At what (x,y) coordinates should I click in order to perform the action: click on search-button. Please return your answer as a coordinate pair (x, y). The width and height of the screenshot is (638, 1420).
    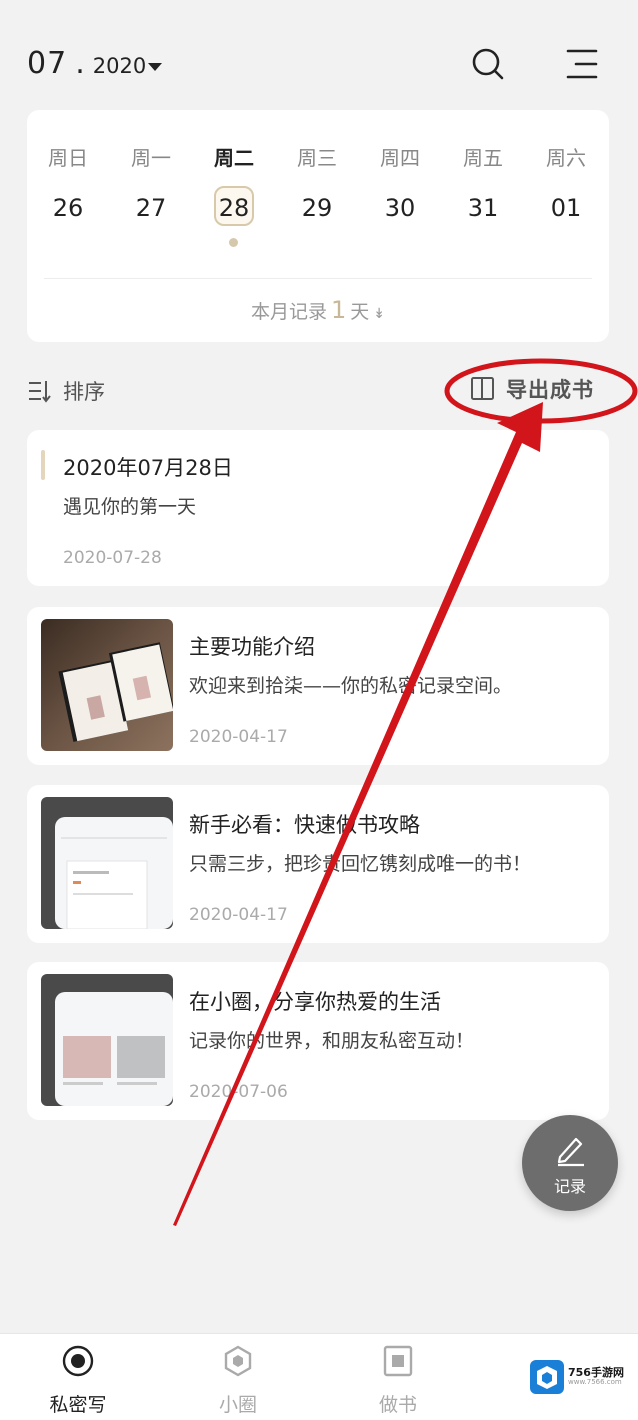
    Looking at the image, I should click on (488, 64).